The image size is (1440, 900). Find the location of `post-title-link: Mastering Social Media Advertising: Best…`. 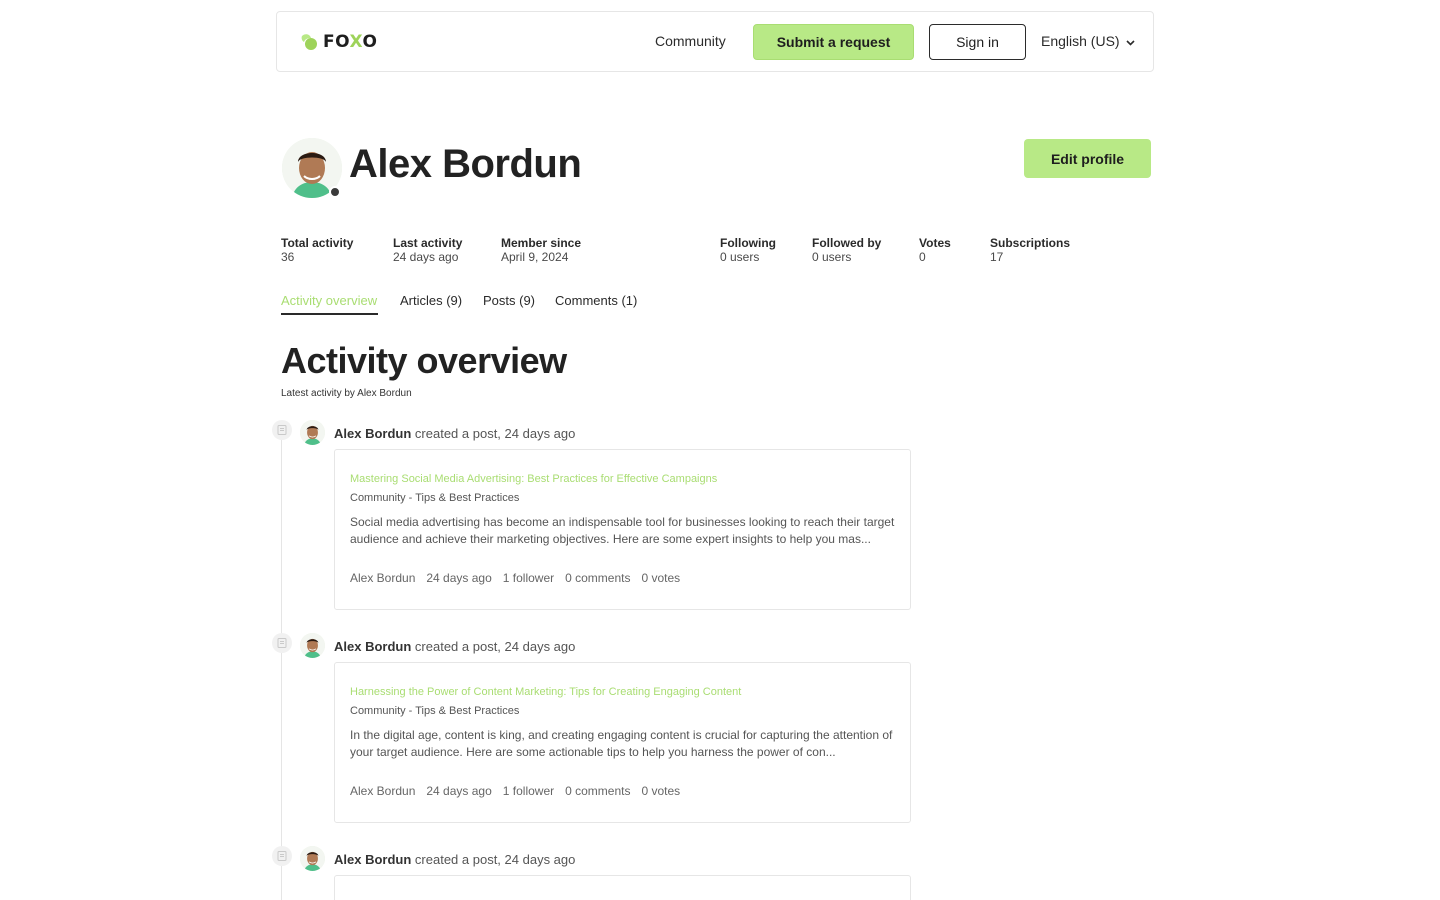

post-title-link: Mastering Social Media Advertising: Best… is located at coordinates (533, 479).